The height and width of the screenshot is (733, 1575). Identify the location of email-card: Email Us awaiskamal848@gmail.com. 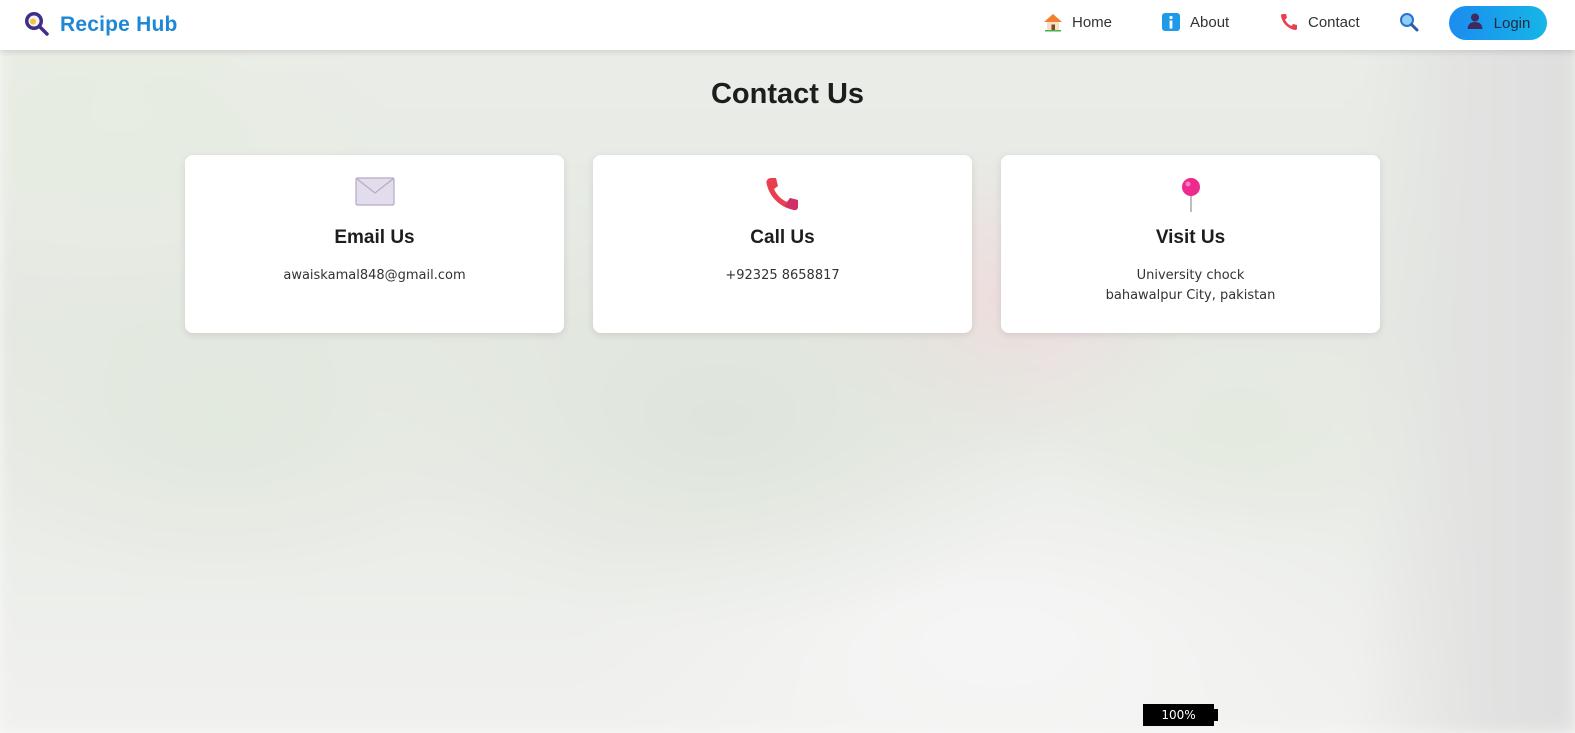
(374, 244).